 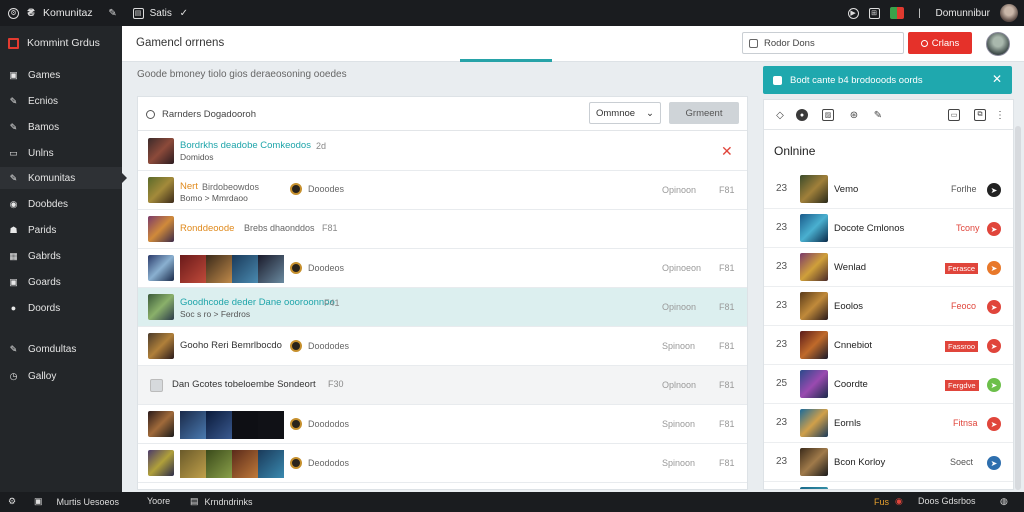 I want to click on sidebar-item-goards: ▣ Goards, so click(x=61, y=282).